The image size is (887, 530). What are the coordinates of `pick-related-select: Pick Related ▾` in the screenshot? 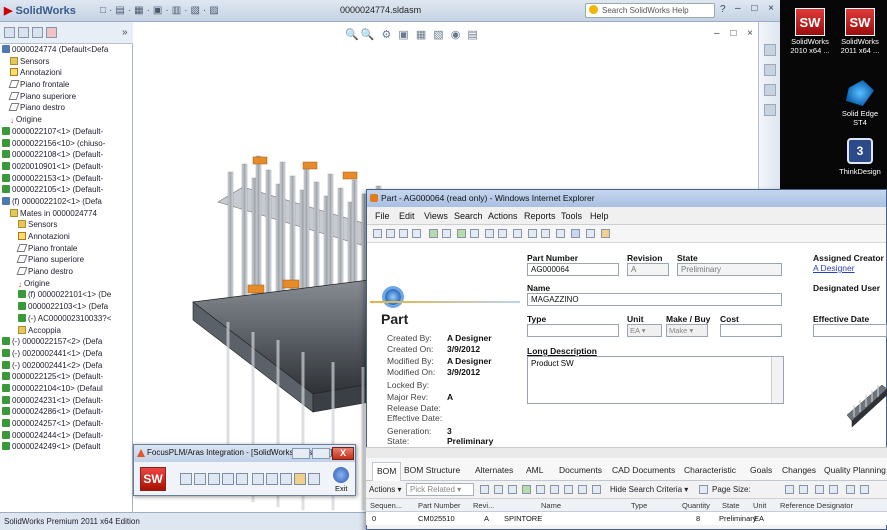 It's located at (440, 489).